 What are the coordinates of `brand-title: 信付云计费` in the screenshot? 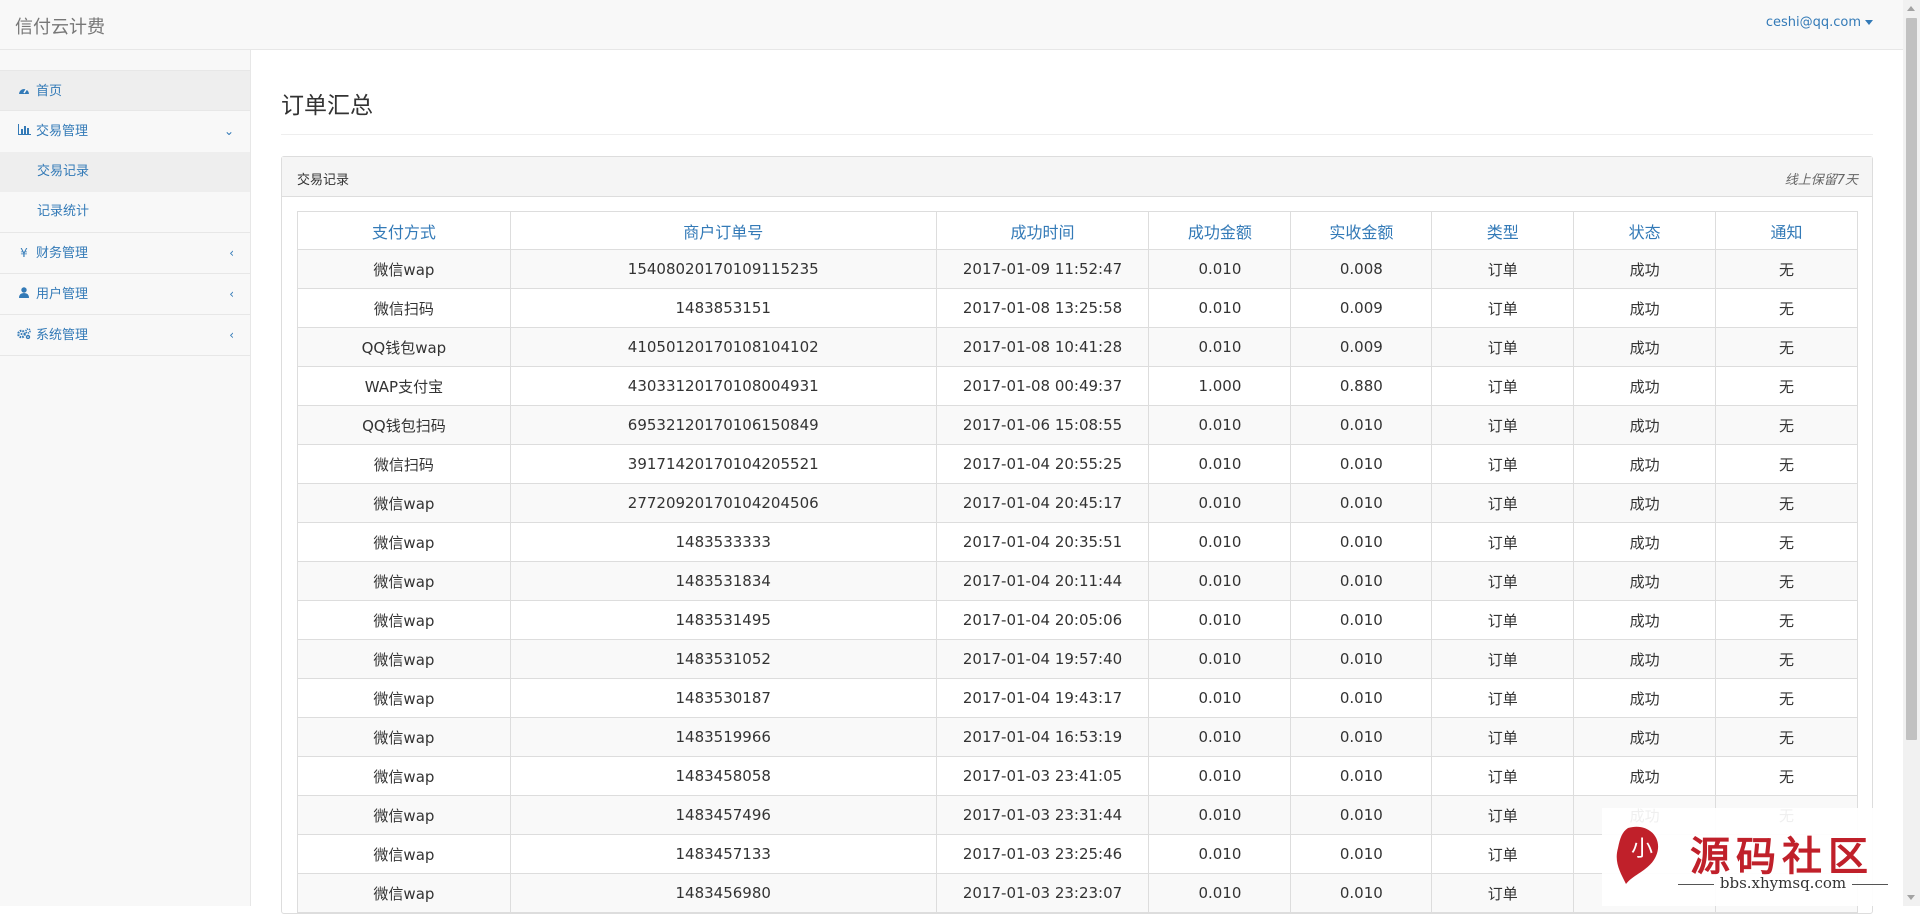 It's located at (60, 26).